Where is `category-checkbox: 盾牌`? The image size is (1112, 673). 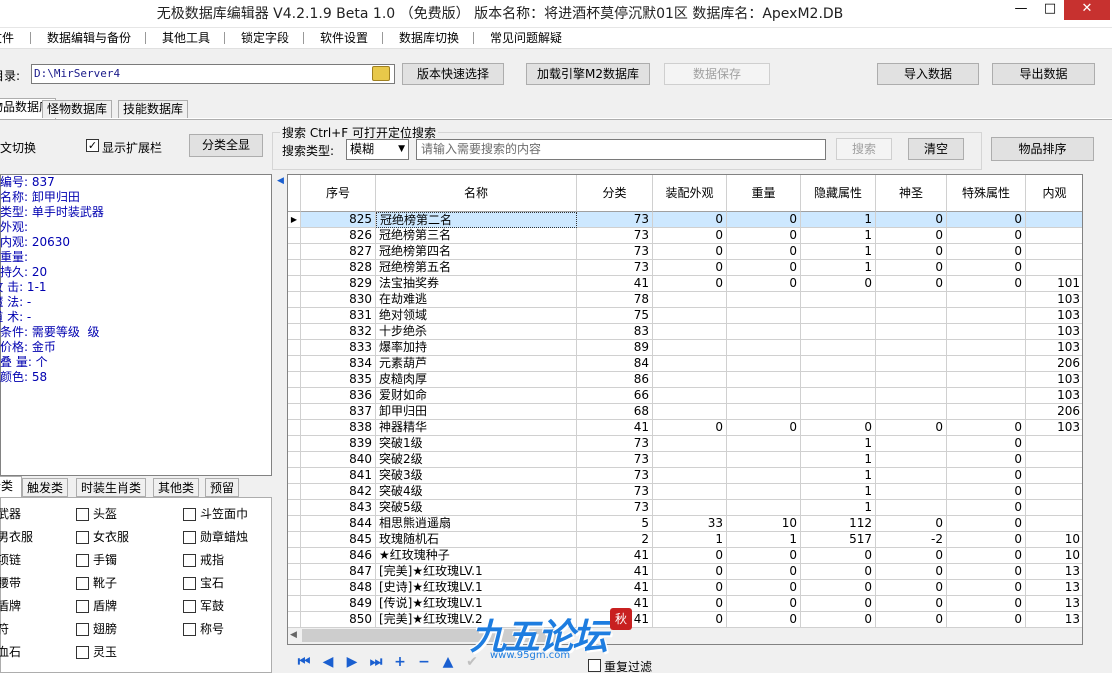
category-checkbox: 盾牌 is located at coordinates (96, 606).